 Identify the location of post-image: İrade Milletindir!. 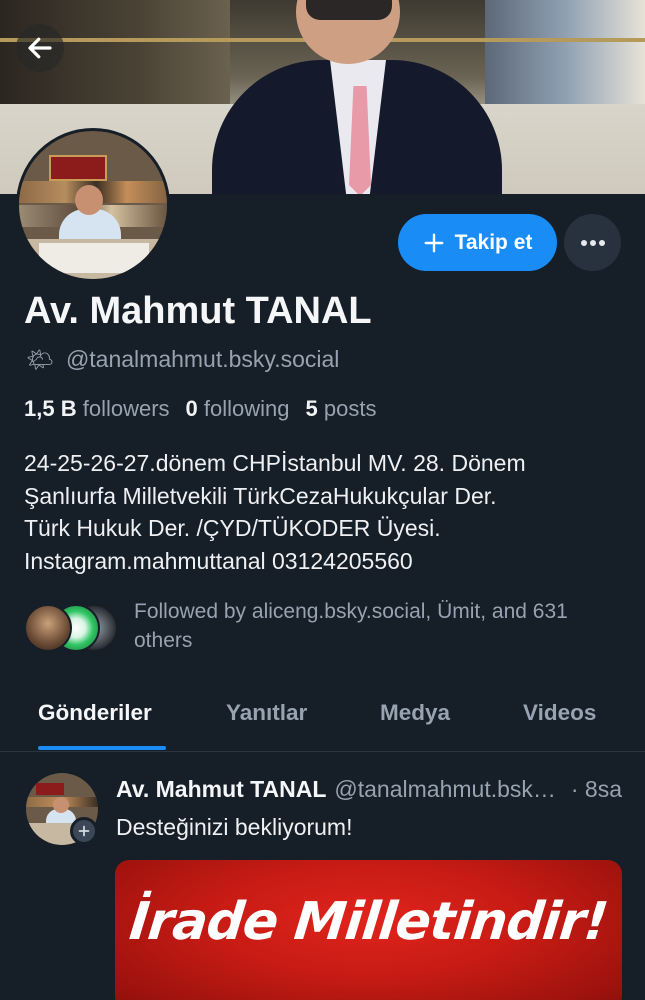
(368, 930).